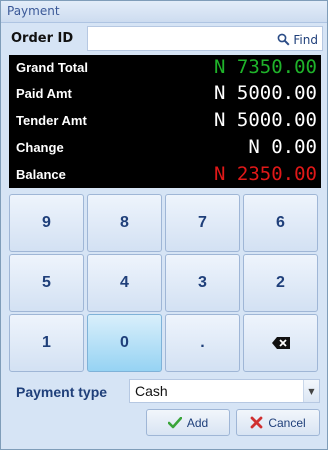 The height and width of the screenshot is (450, 328). What do you see at coordinates (51, 120) in the screenshot?
I see `tender-amt-label: Tender Amt` at bounding box center [51, 120].